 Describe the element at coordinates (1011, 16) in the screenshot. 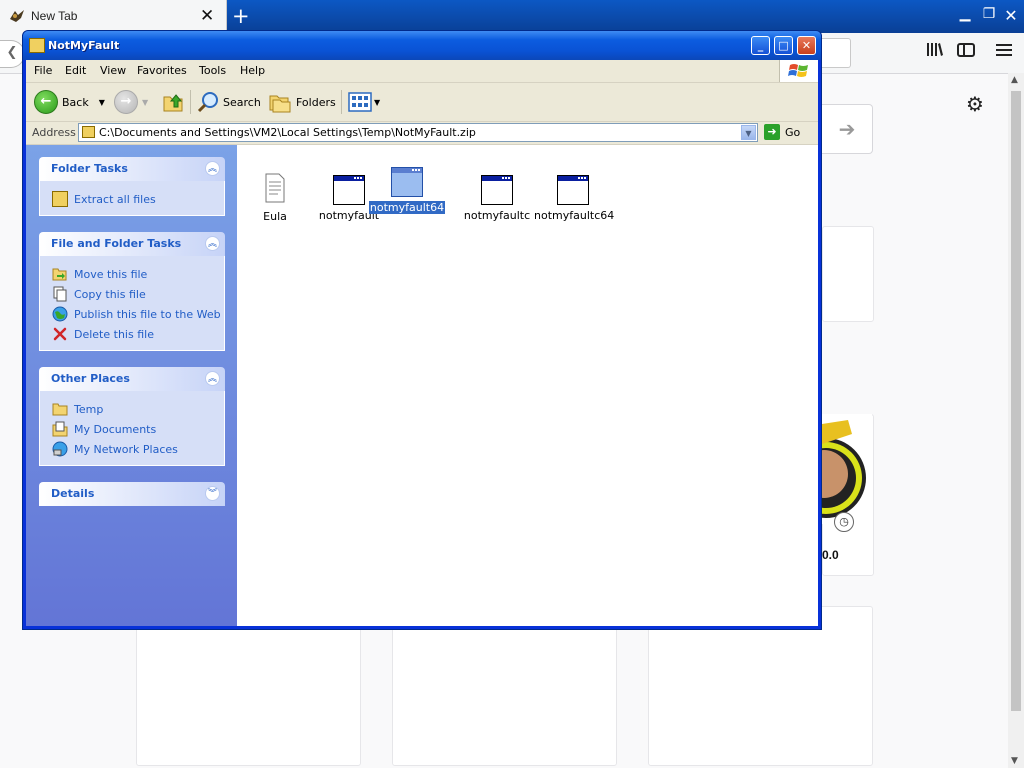

I see `browser-close-button: ✕` at that location.